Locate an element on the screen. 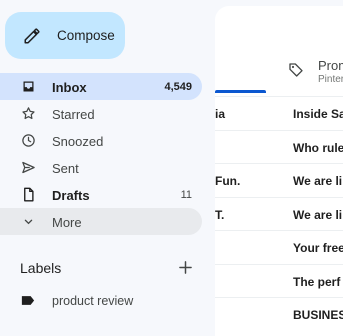 This screenshot has width=343, height=336. draft-icon is located at coordinates (29, 194).